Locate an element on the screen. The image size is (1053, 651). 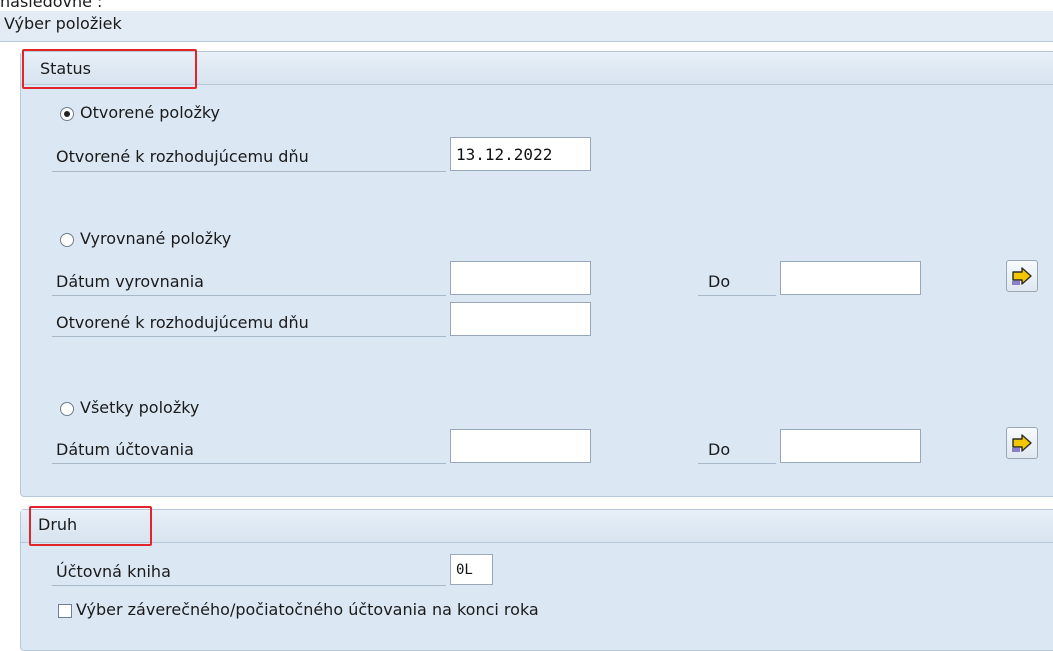
page-title-bar is located at coordinates (526, 26).